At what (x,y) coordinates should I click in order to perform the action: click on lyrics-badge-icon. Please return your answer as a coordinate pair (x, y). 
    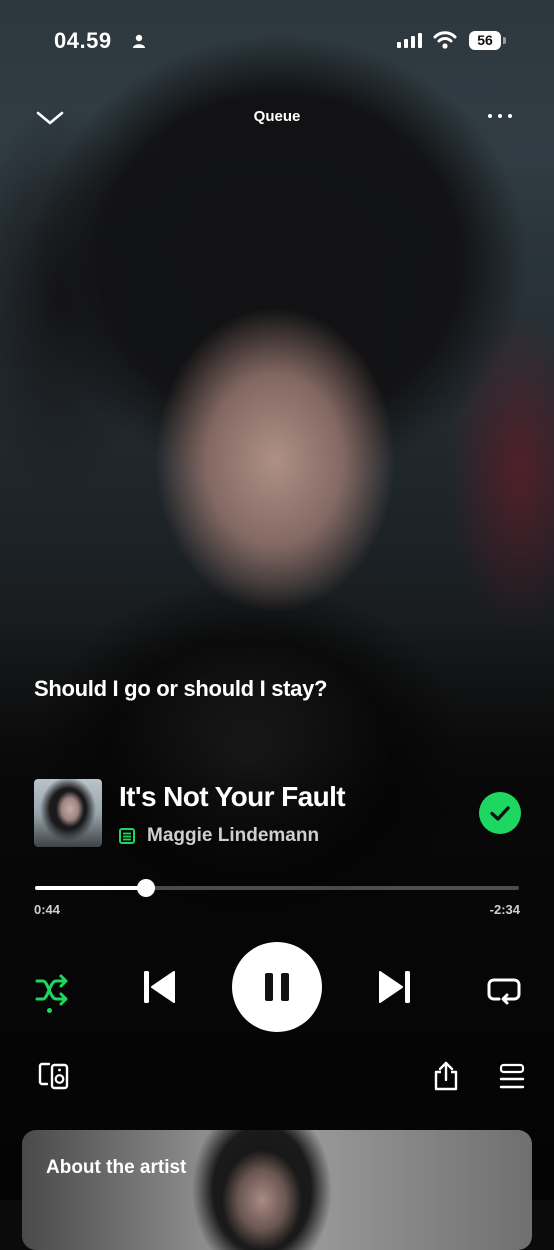
    Looking at the image, I should click on (127, 836).